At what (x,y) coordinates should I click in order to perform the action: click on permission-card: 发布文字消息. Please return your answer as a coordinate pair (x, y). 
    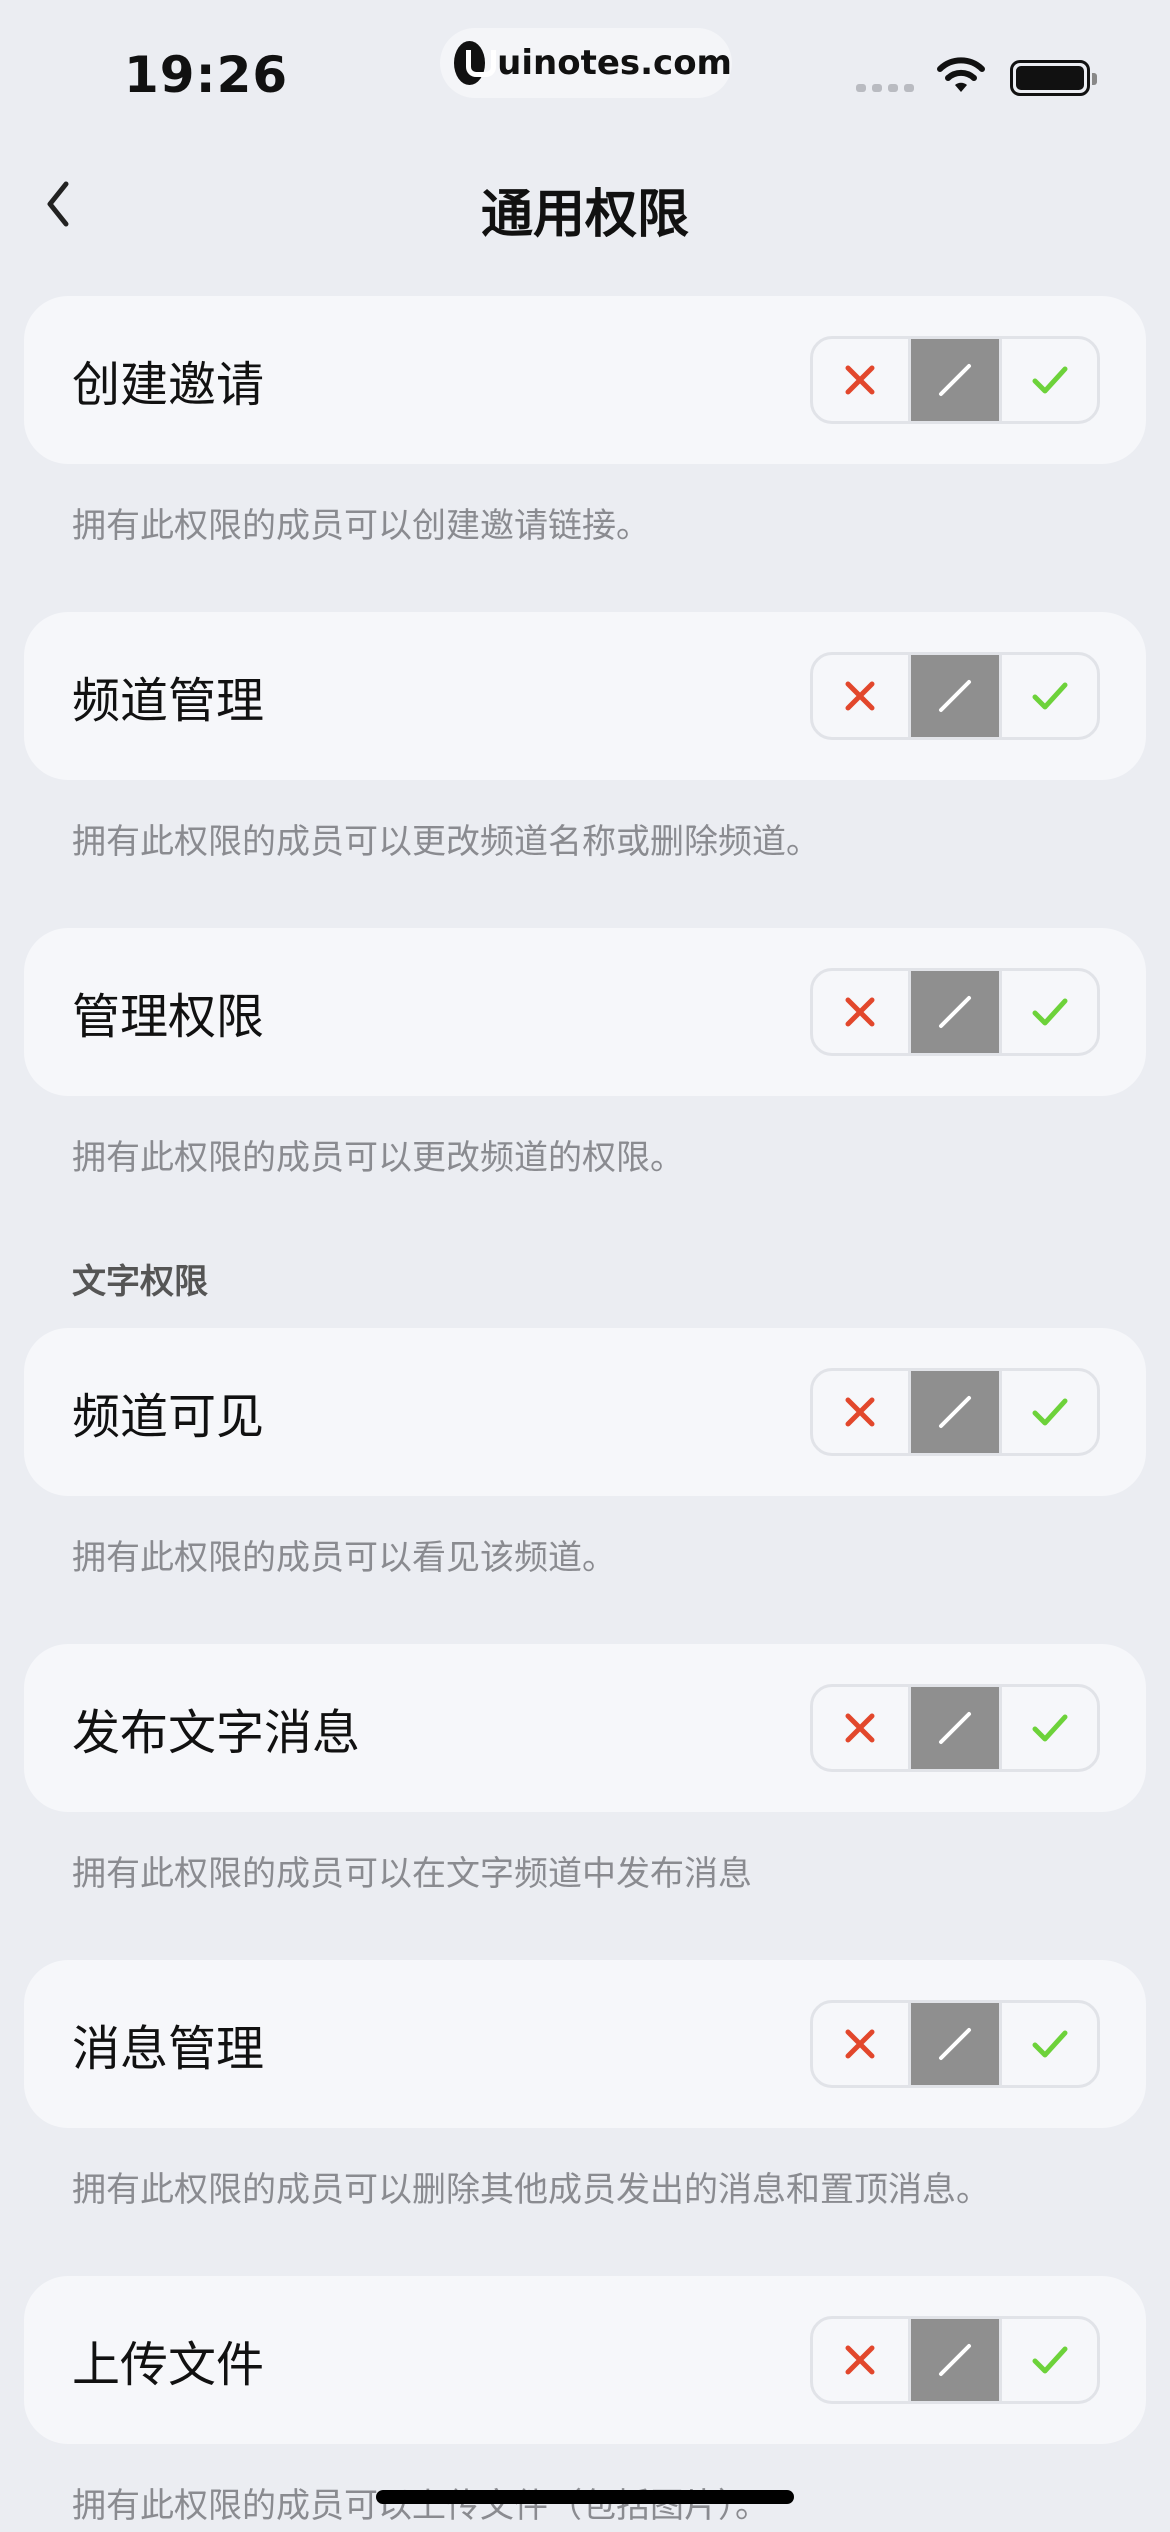
    Looking at the image, I should click on (585, 1728).